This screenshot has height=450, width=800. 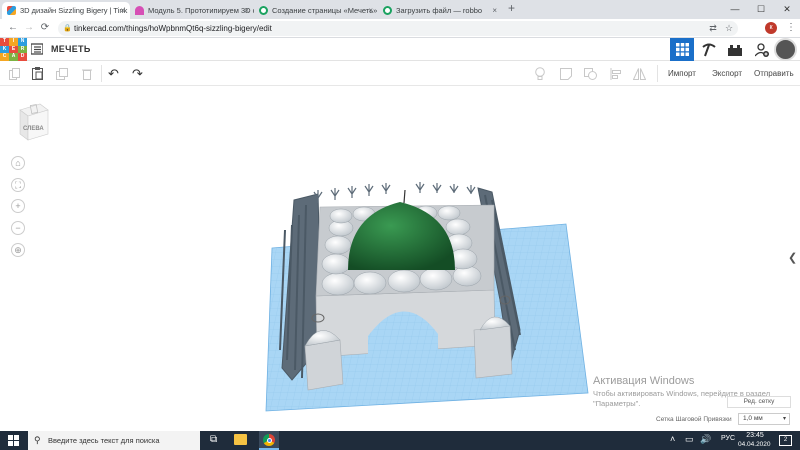 What do you see at coordinates (401, 229) in the screenshot?
I see `central-dome` at bounding box center [401, 229].